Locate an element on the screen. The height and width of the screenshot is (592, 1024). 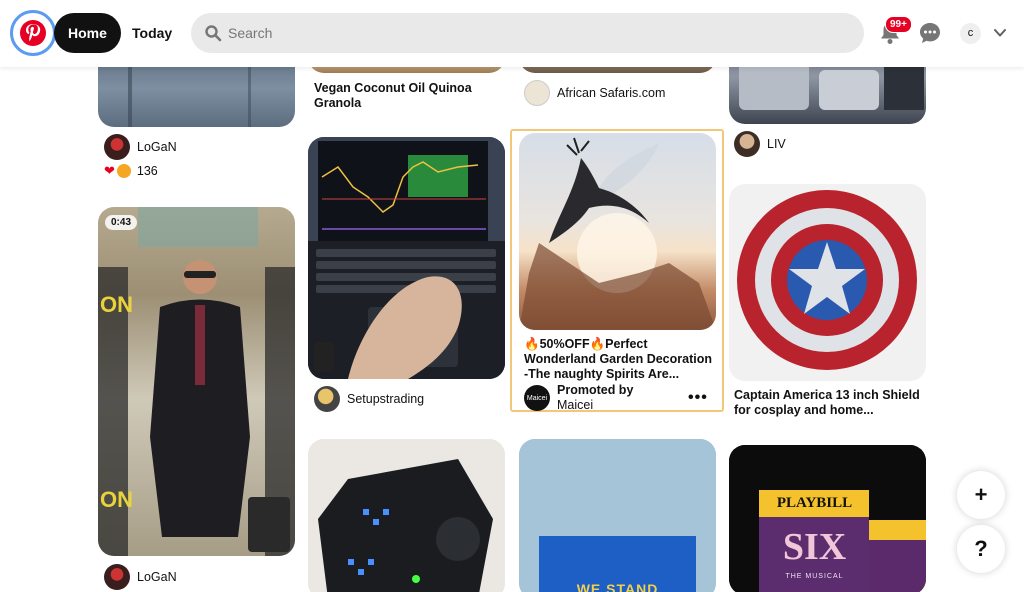
user-avatar-african-safaris is located at coordinates (537, 93).